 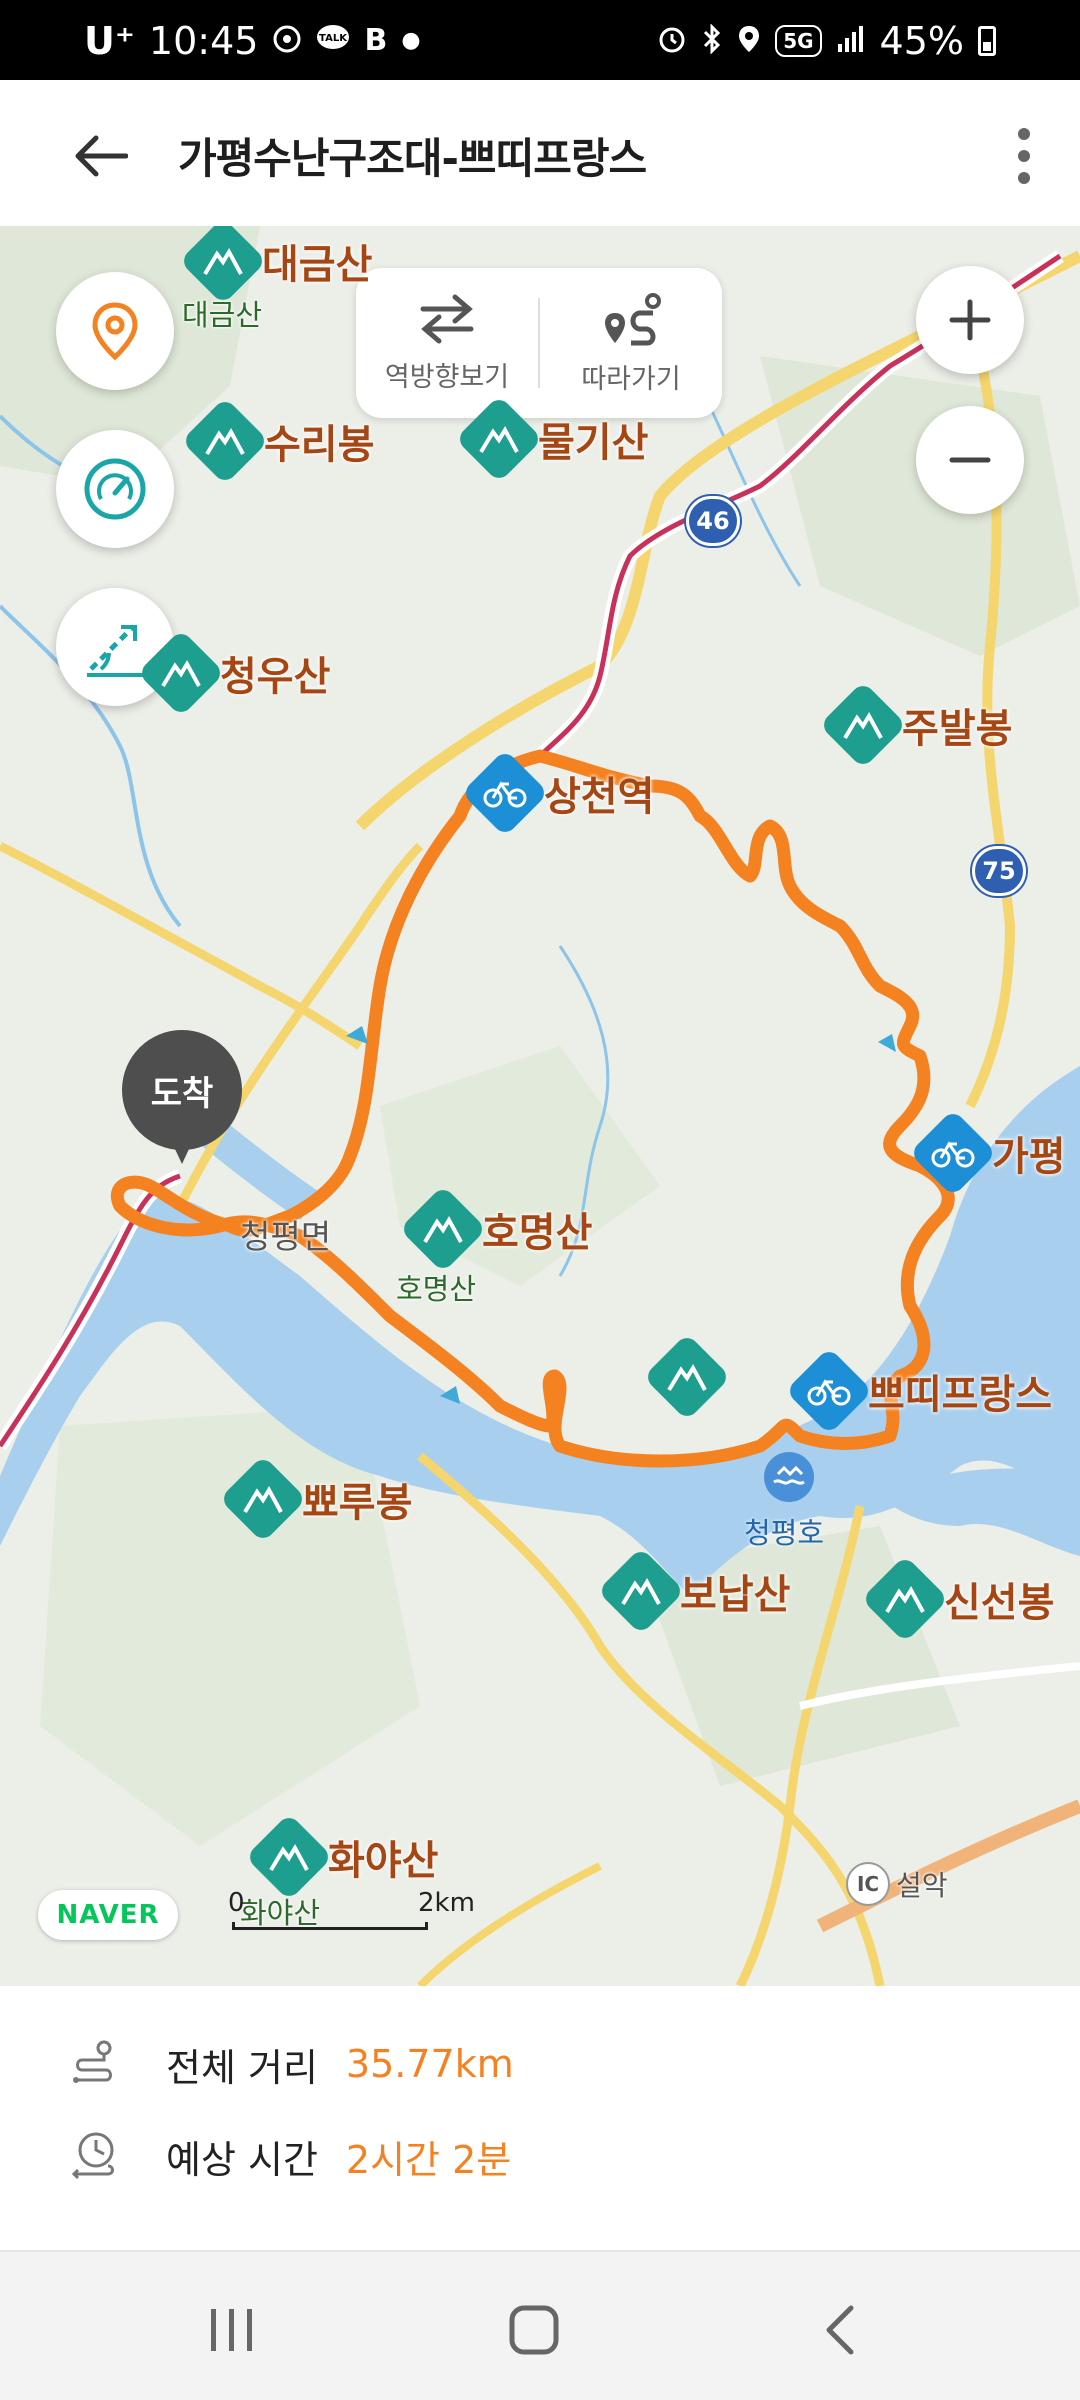 I want to click on follow-route-button: 따라가기, so click(x=631, y=343).